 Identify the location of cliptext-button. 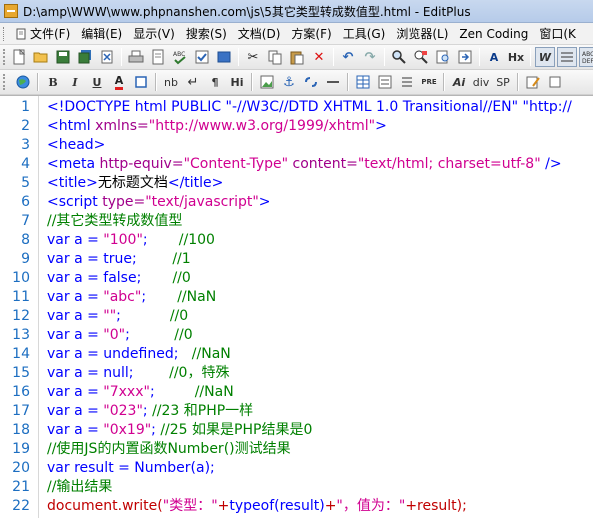
(224, 57).